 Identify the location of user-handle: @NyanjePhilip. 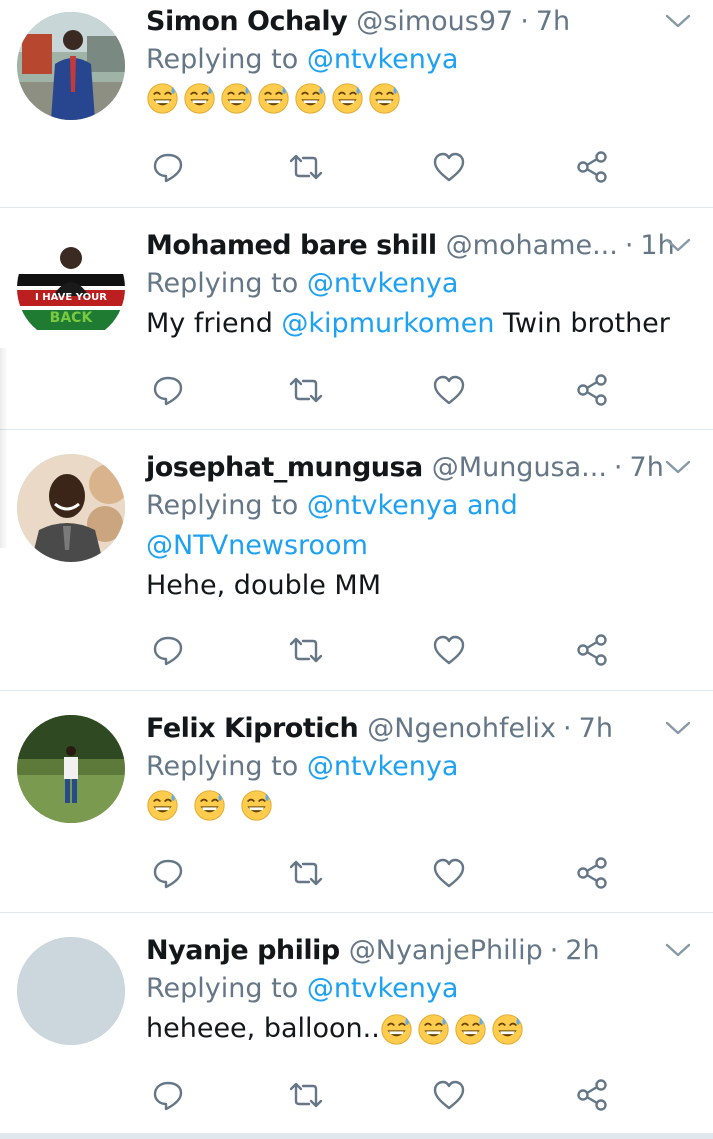
(446, 951).